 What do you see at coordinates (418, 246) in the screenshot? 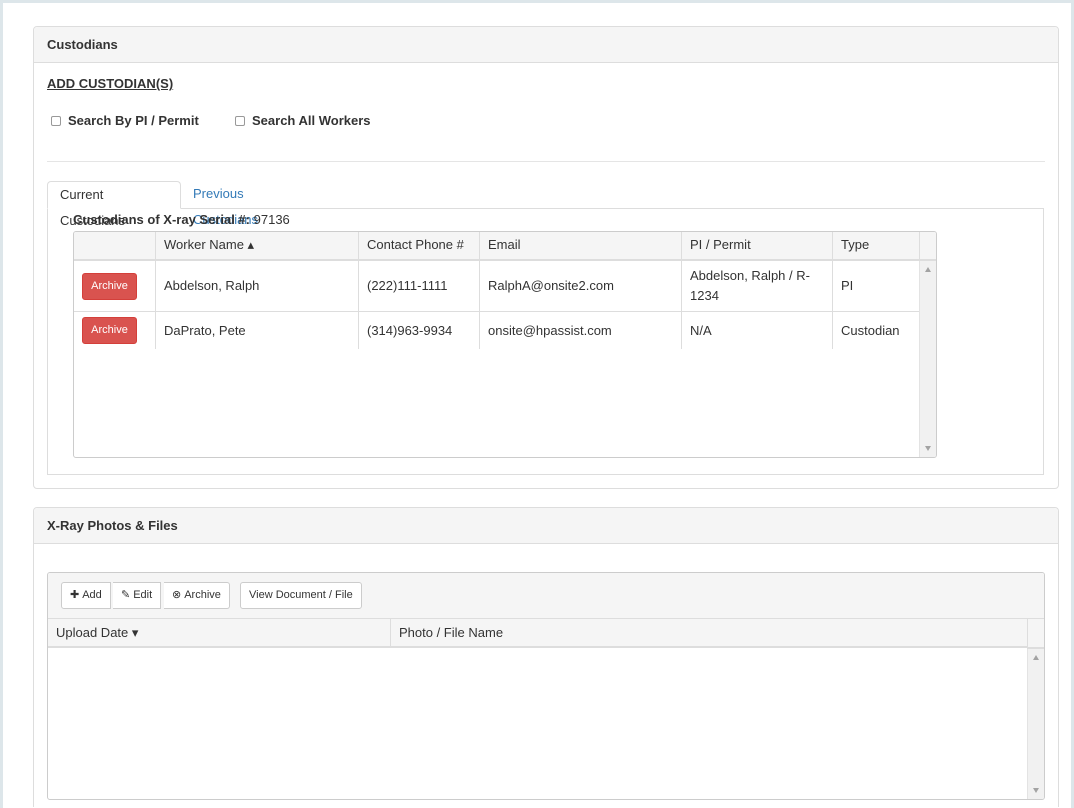
I see `col-contact-phone: Contact Phone #` at bounding box center [418, 246].